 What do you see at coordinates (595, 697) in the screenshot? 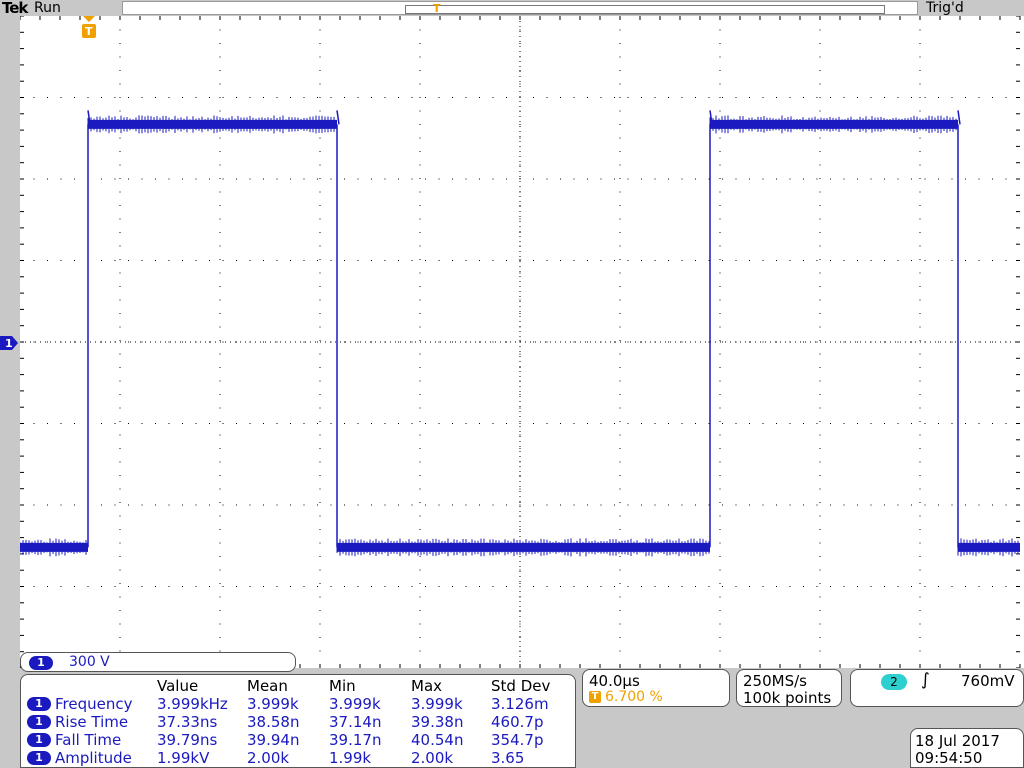
I see `trigger-position-icon: T` at bounding box center [595, 697].